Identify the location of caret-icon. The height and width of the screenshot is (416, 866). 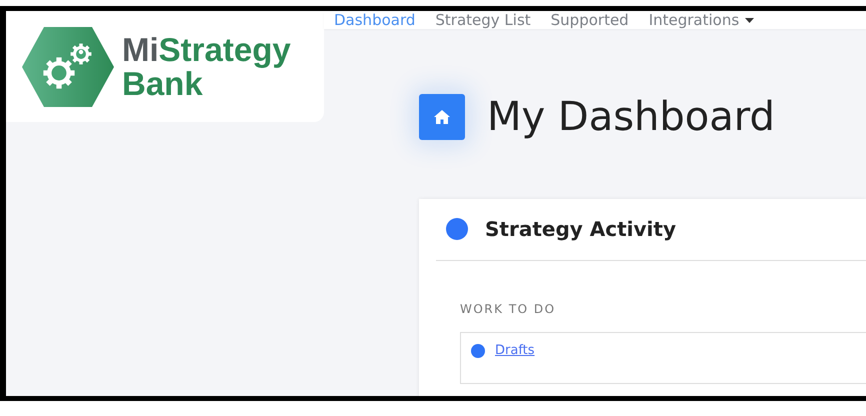
(749, 20).